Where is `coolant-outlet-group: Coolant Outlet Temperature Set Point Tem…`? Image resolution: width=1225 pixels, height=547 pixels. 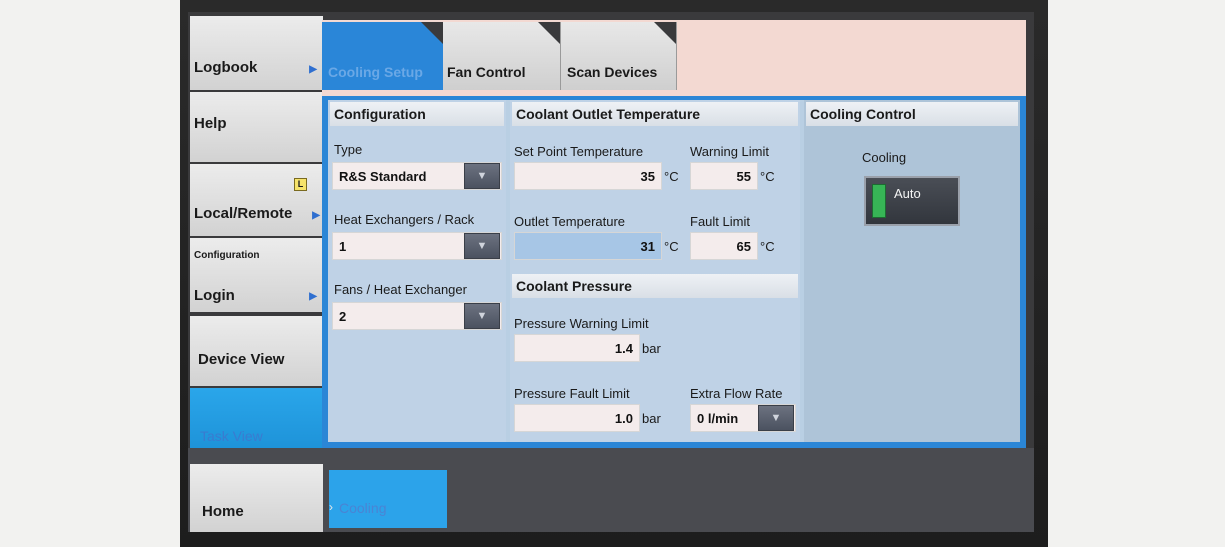 coolant-outlet-group: Coolant Outlet Temperature Set Point Tem… is located at coordinates (655, 271).